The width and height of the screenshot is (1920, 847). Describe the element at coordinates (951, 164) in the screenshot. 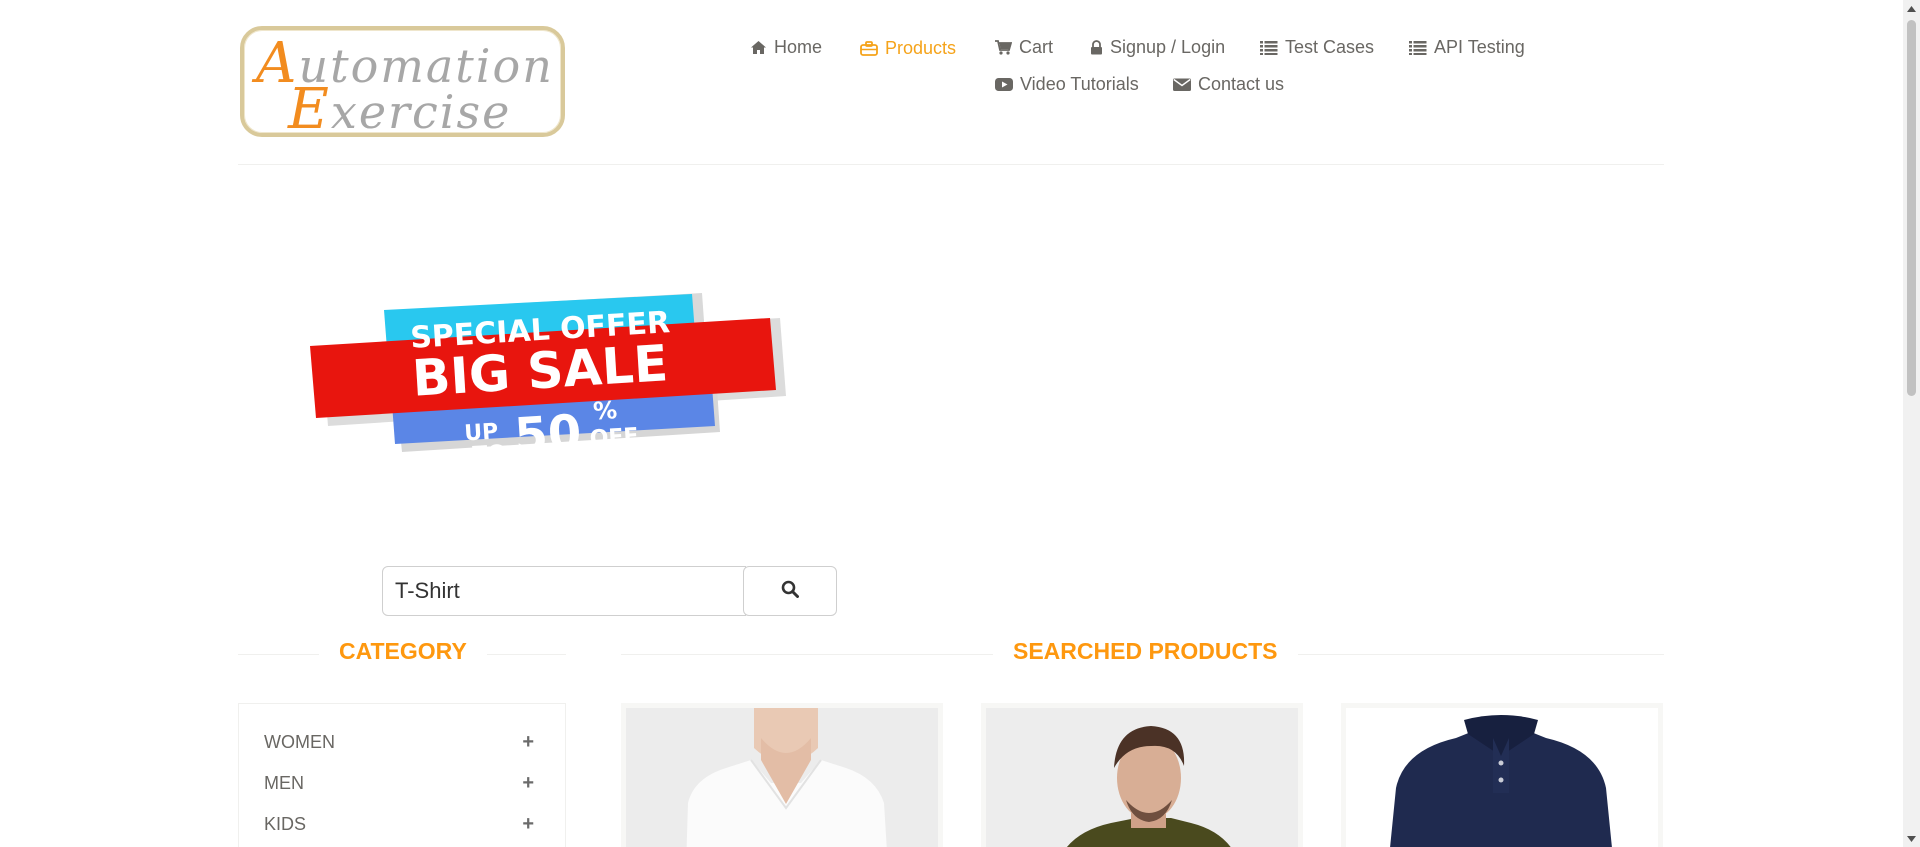

I see `header-divider` at that location.